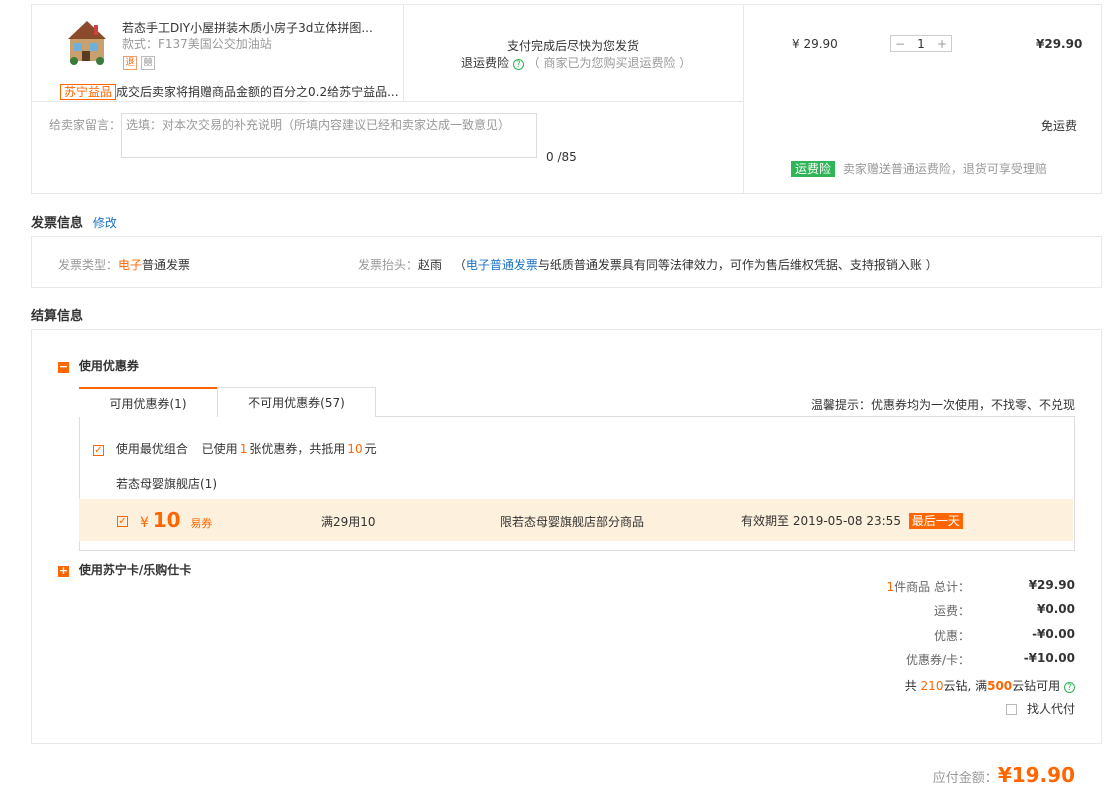 This screenshot has height=787, width=1116. Describe the element at coordinates (148, 402) in the screenshot. I see `tab-available-coupons: 可用优惠券(1)` at that location.